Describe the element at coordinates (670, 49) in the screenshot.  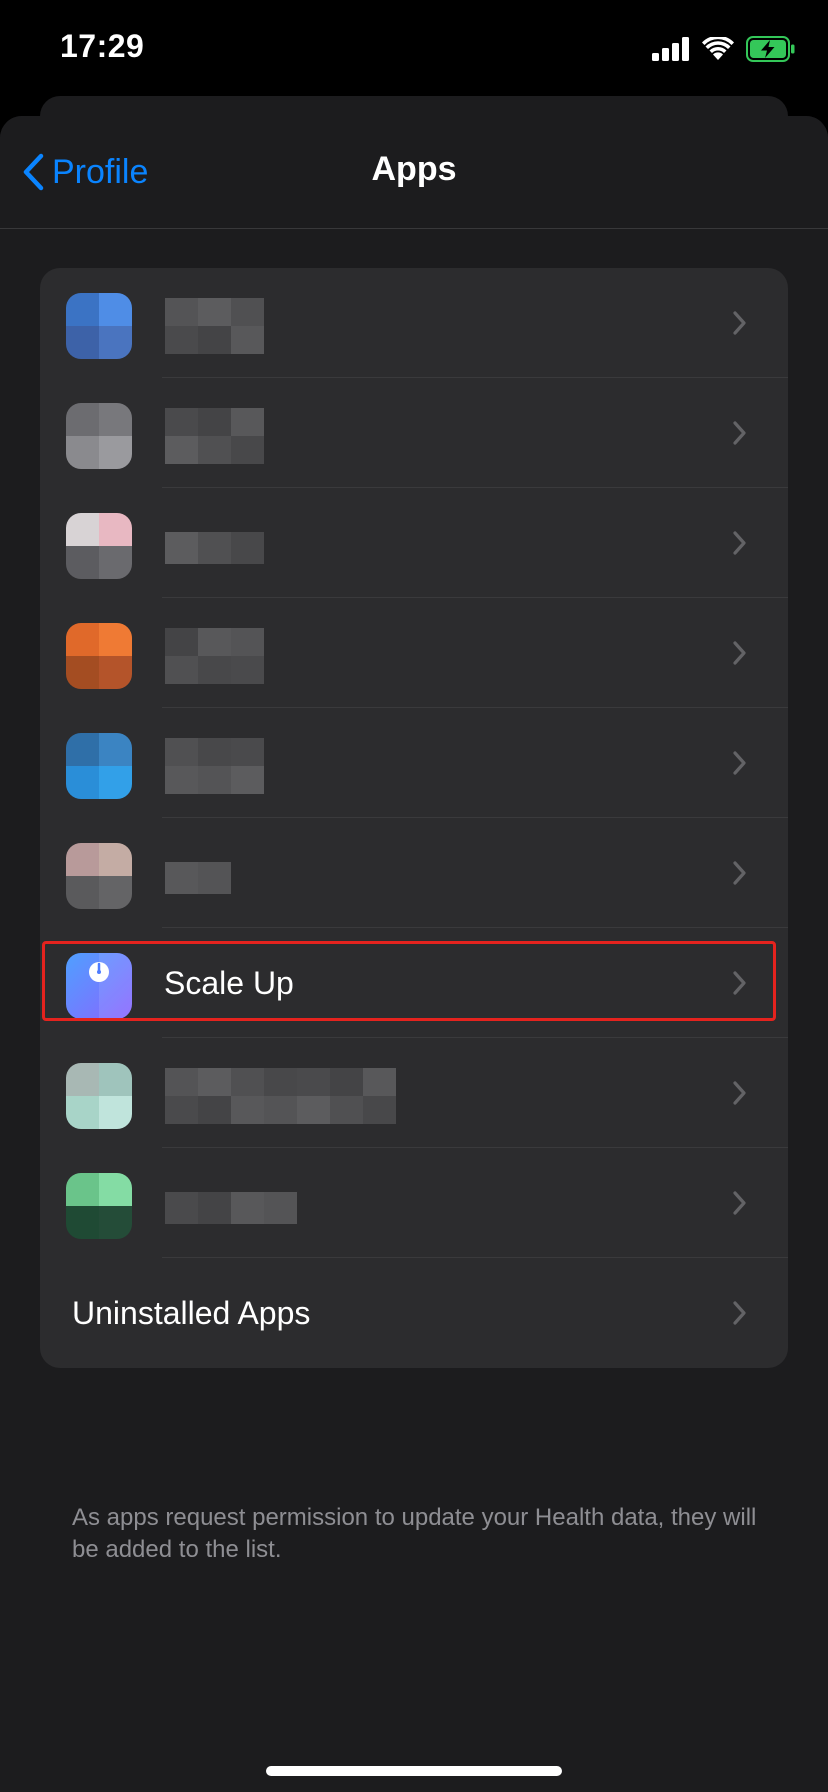
I see `cellular-signal-icon` at that location.